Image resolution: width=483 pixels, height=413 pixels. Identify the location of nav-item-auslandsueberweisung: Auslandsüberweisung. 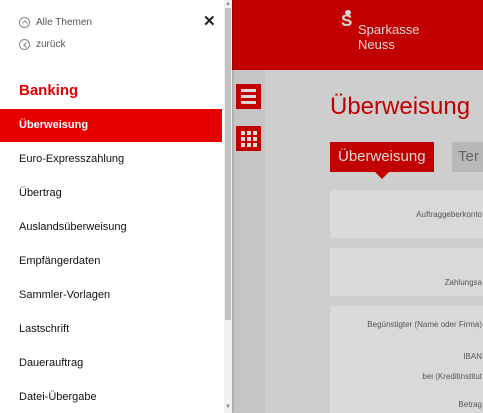
(111, 227).